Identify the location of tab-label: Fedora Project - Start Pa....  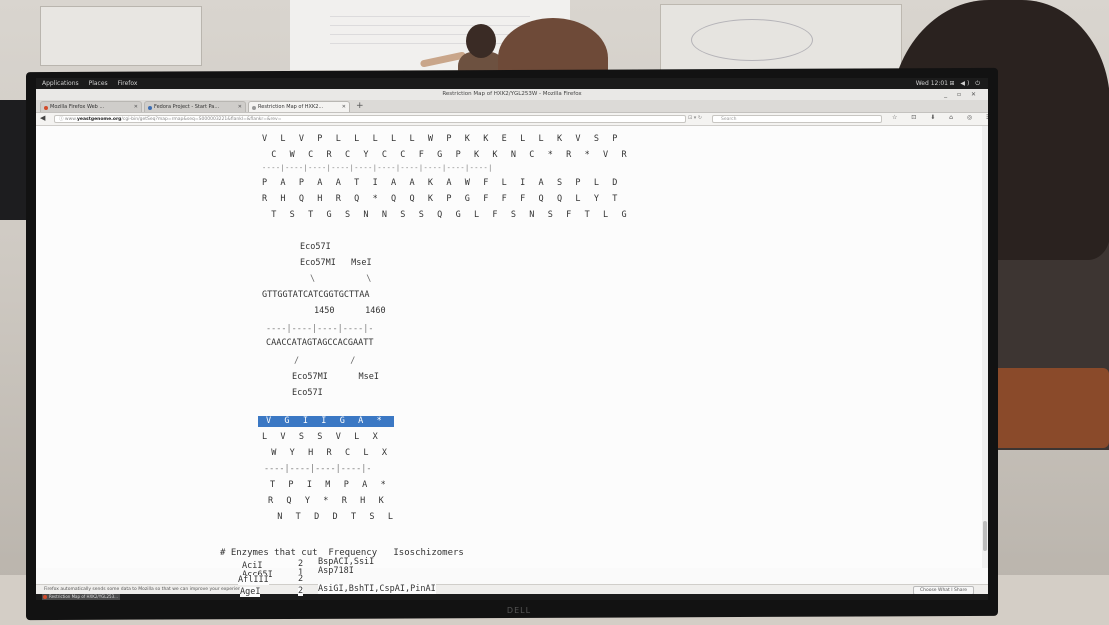
(187, 107).